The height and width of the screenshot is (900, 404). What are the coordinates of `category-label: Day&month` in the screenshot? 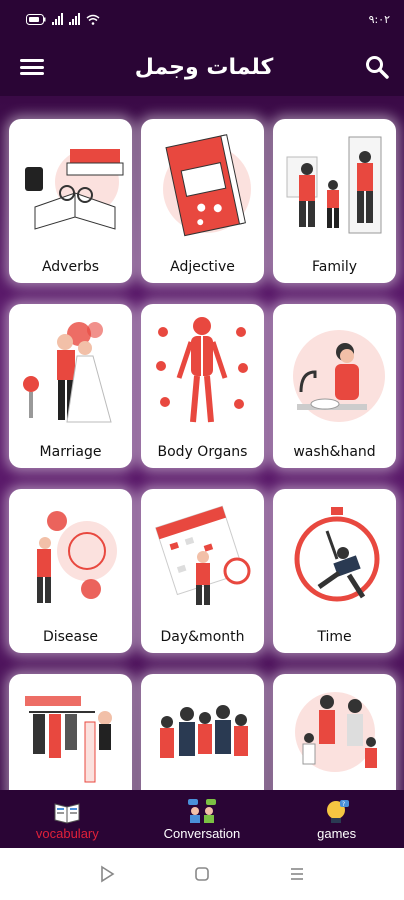 It's located at (202, 637).